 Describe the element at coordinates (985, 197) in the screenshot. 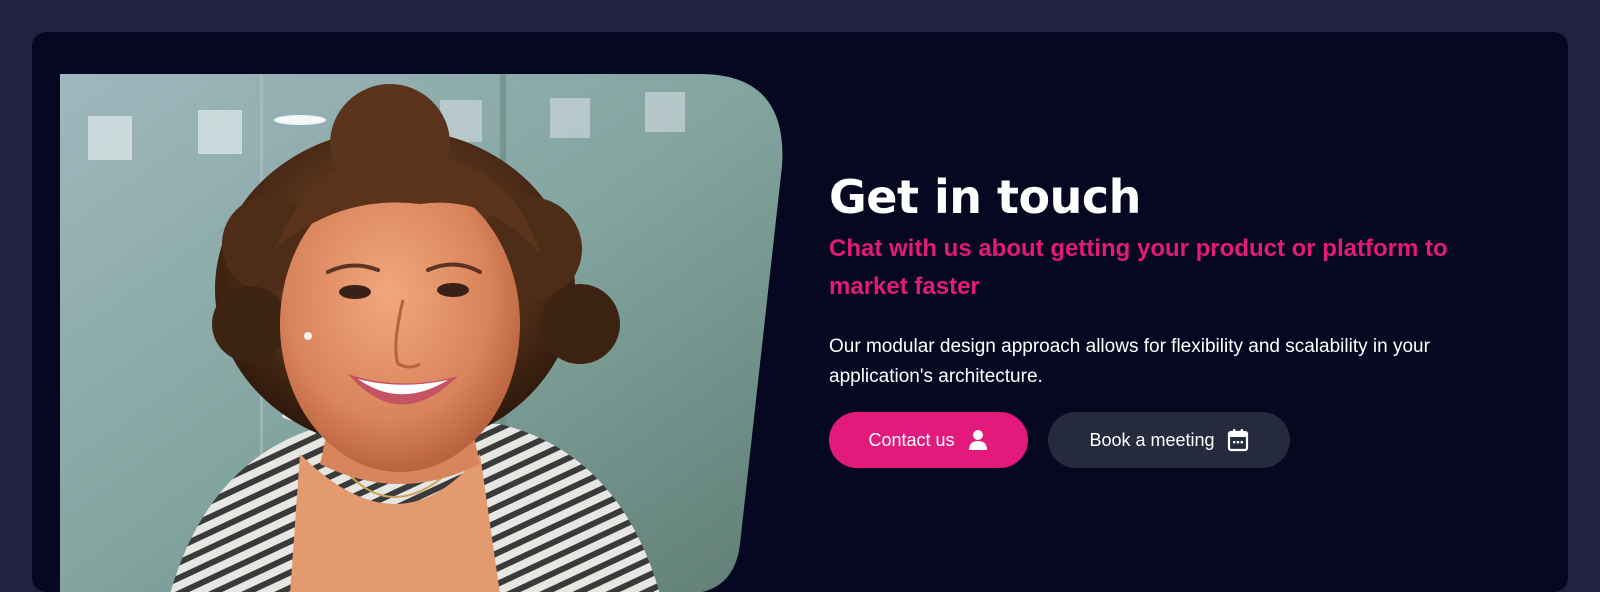

I see `page-title: Get in touch` at that location.